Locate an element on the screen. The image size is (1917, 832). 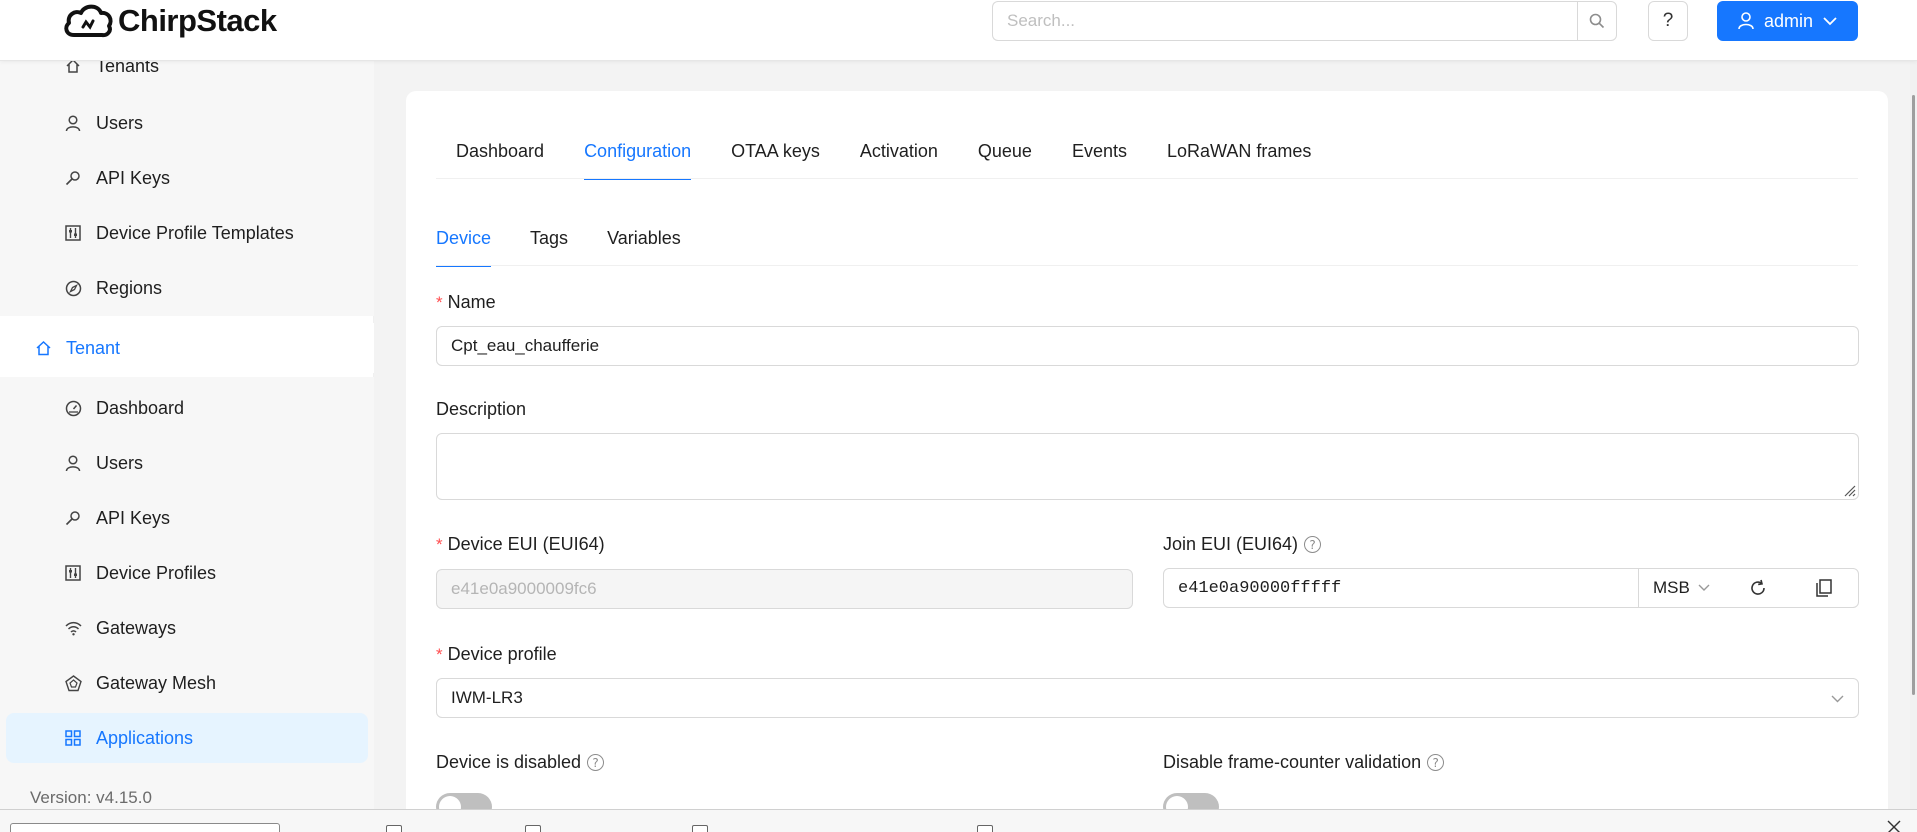
name-label: * Name is located at coordinates (466, 302).